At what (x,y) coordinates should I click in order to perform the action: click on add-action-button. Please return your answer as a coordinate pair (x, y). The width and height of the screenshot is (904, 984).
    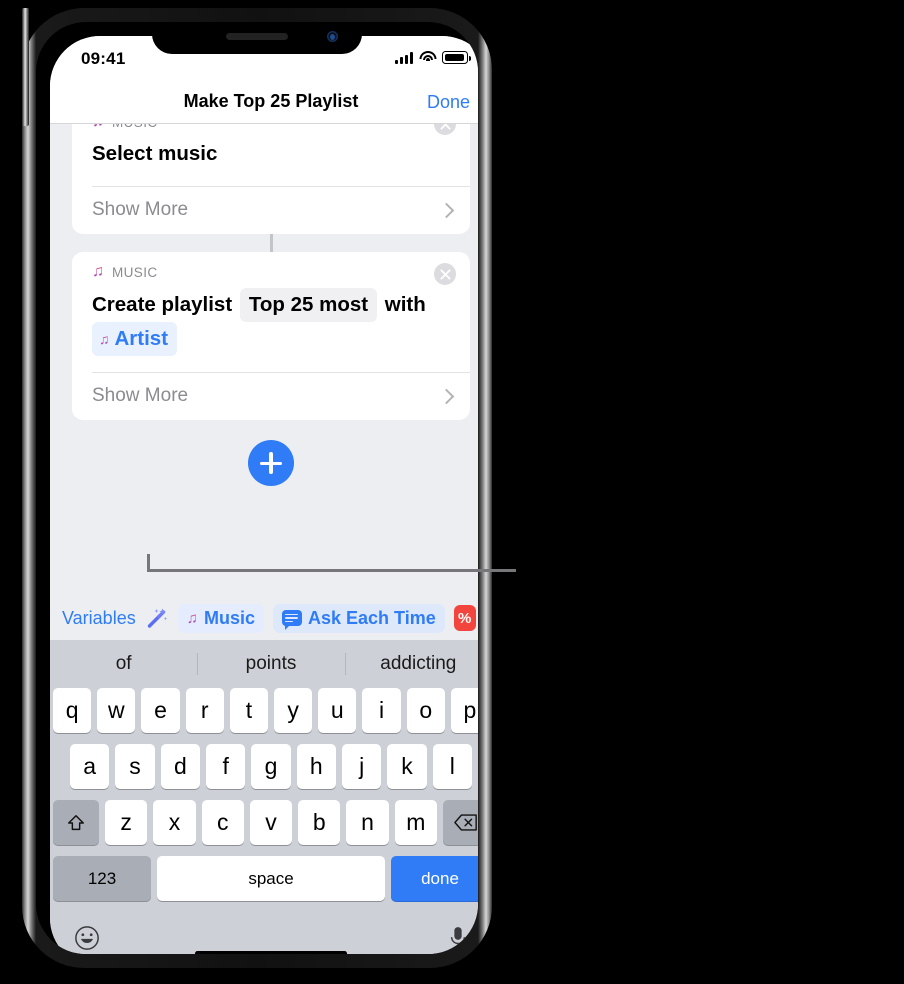
    Looking at the image, I should click on (271, 463).